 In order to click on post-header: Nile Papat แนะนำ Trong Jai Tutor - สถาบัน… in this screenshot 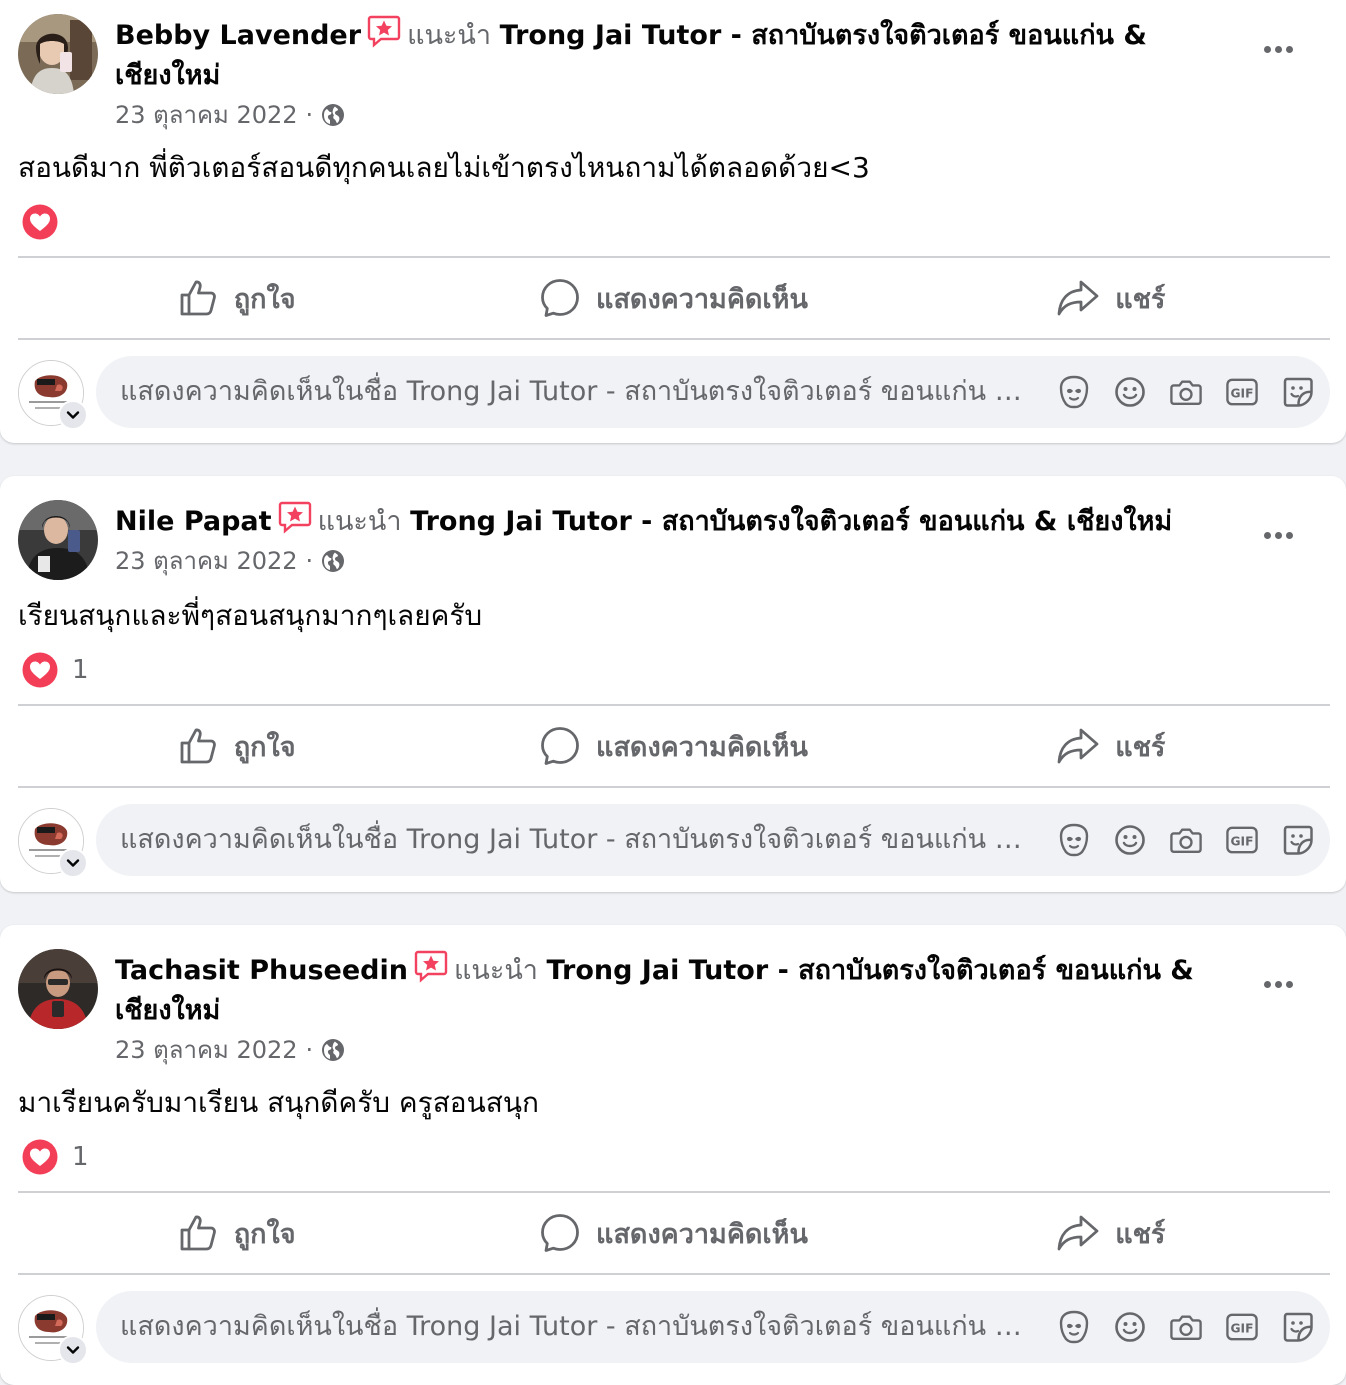, I will do `click(655, 521)`.